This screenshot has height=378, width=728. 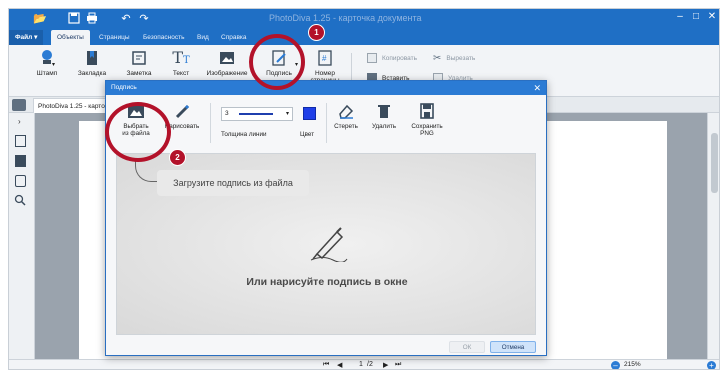 I want to click on home-icon, so click(x=19, y=105).